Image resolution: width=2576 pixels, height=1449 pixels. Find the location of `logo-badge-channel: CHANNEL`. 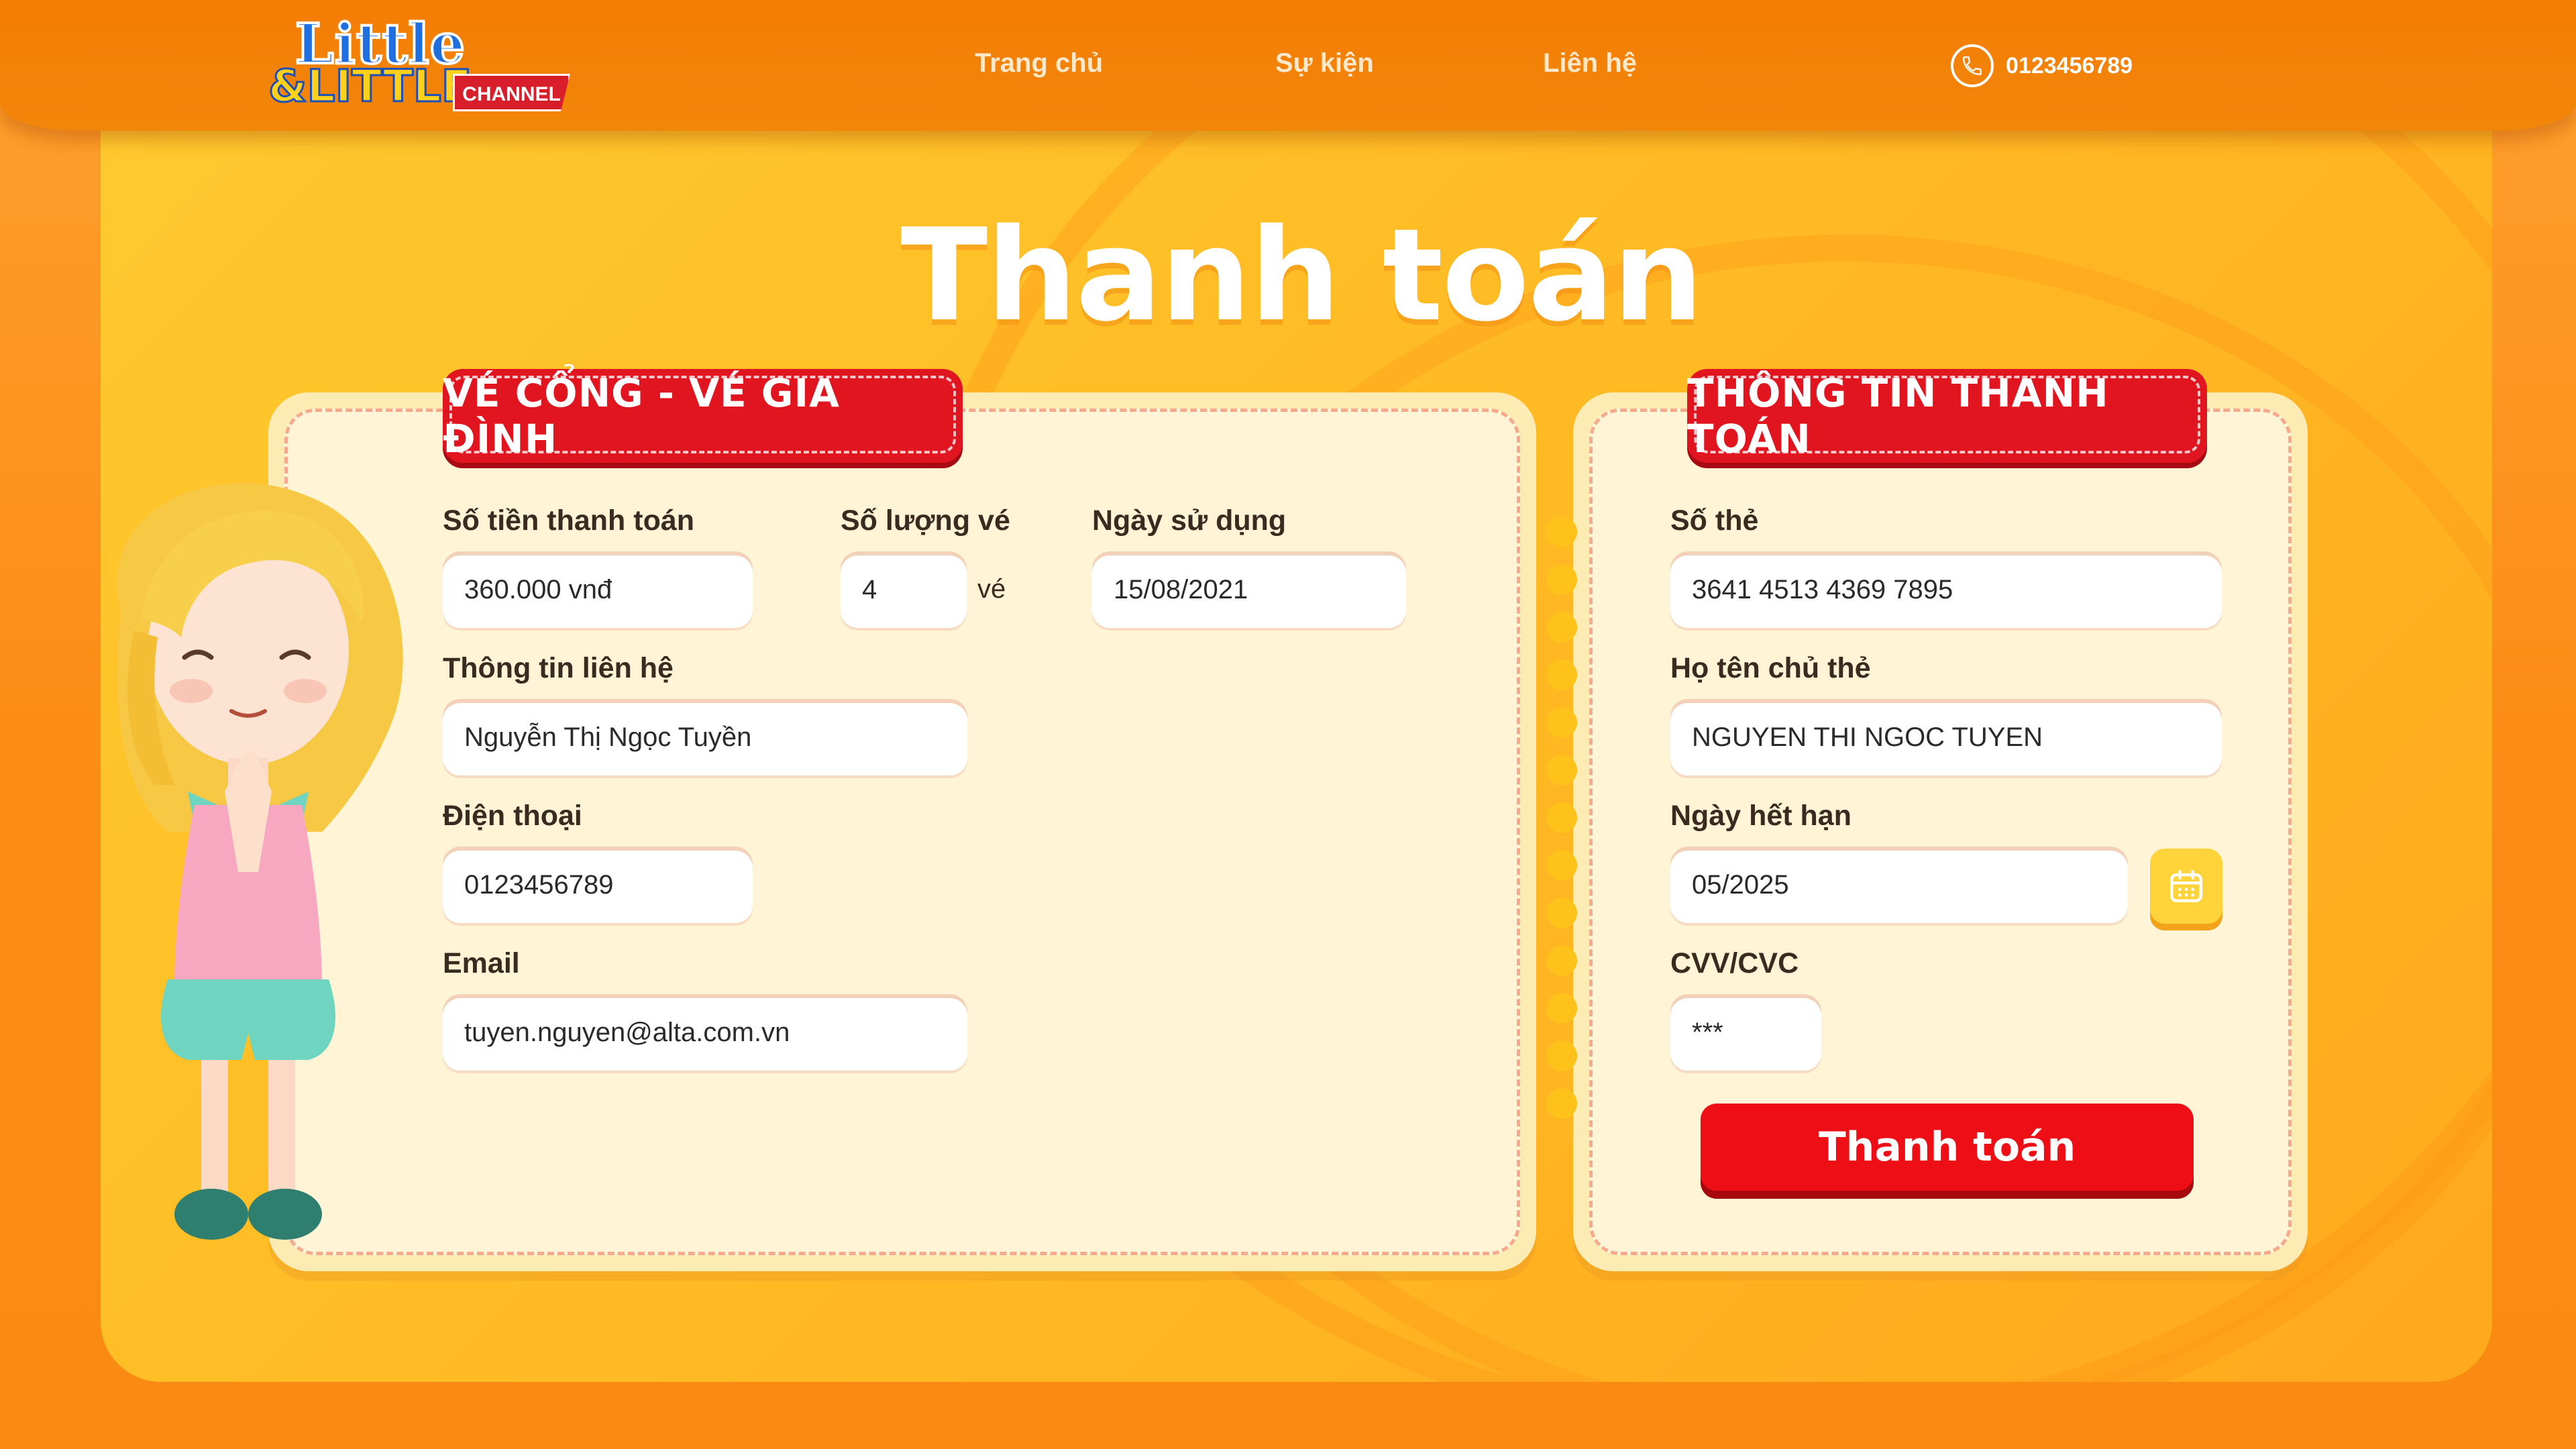

logo-badge-channel: CHANNEL is located at coordinates (511, 92).